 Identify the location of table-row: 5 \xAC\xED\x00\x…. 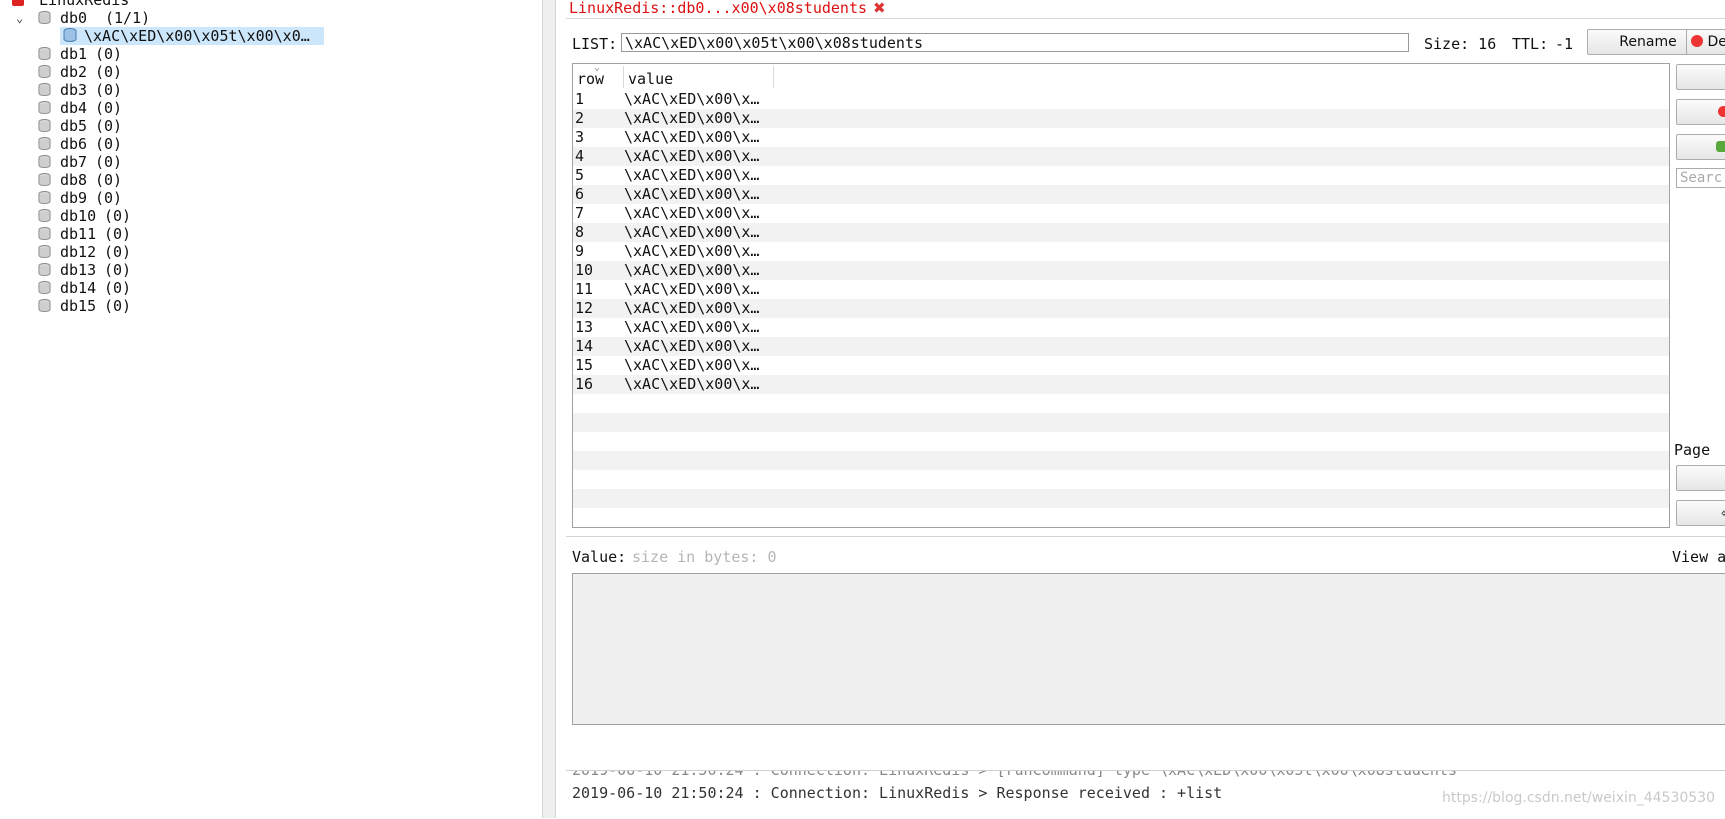
(1121, 175).